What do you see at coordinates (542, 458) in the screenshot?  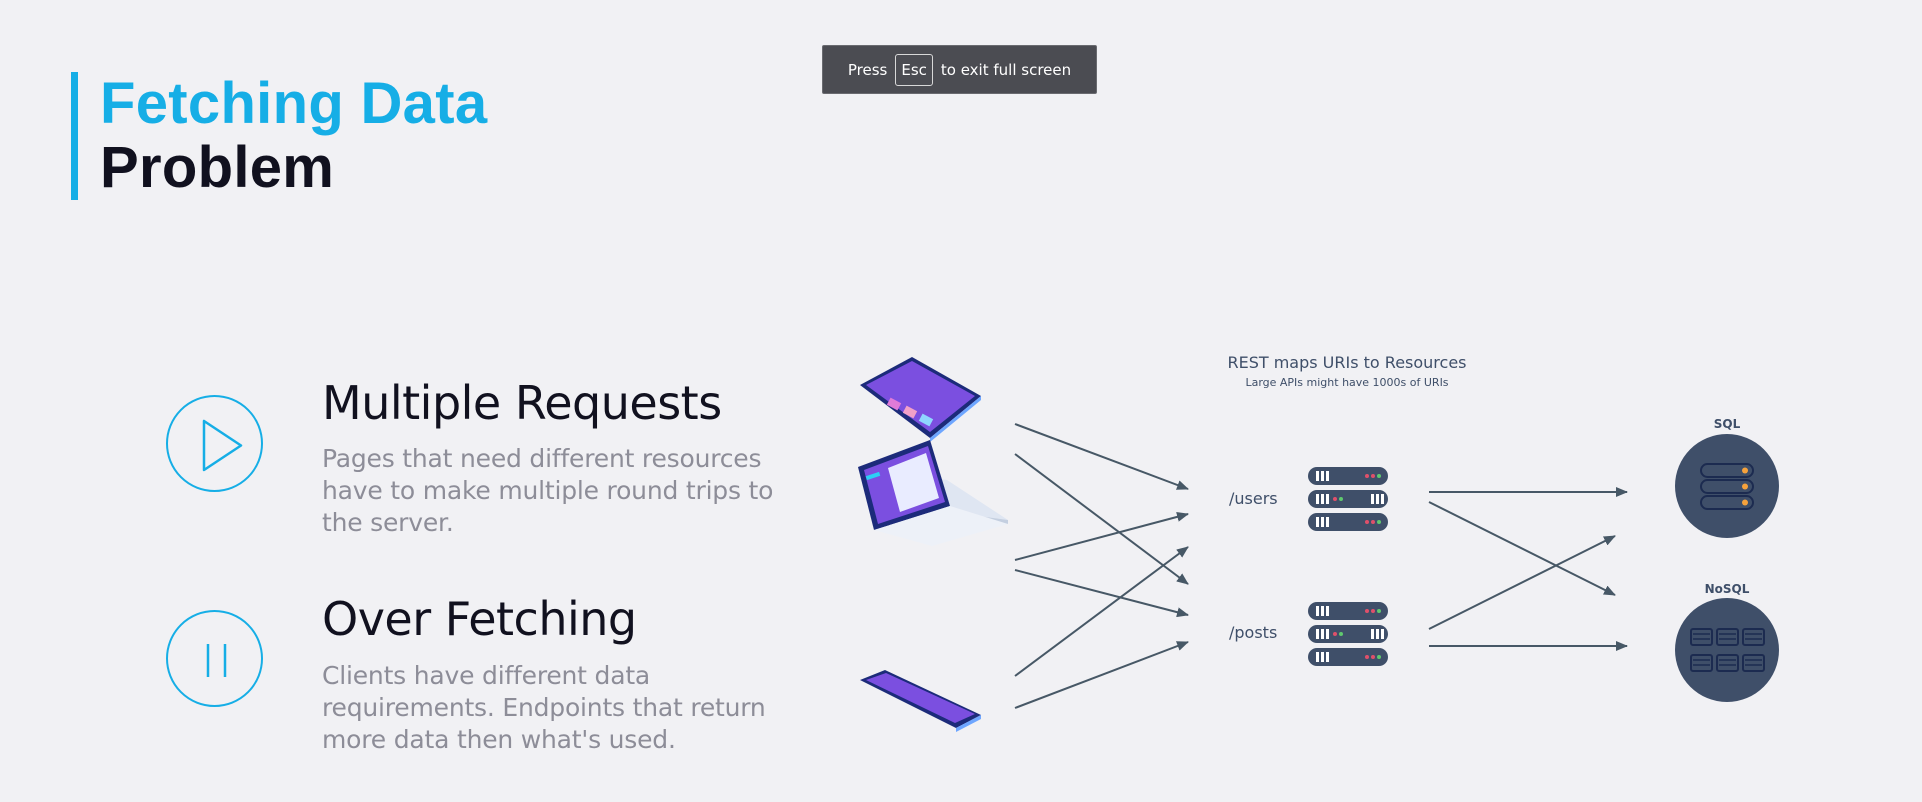 I see `desc-line: Pages that need different resources` at bounding box center [542, 458].